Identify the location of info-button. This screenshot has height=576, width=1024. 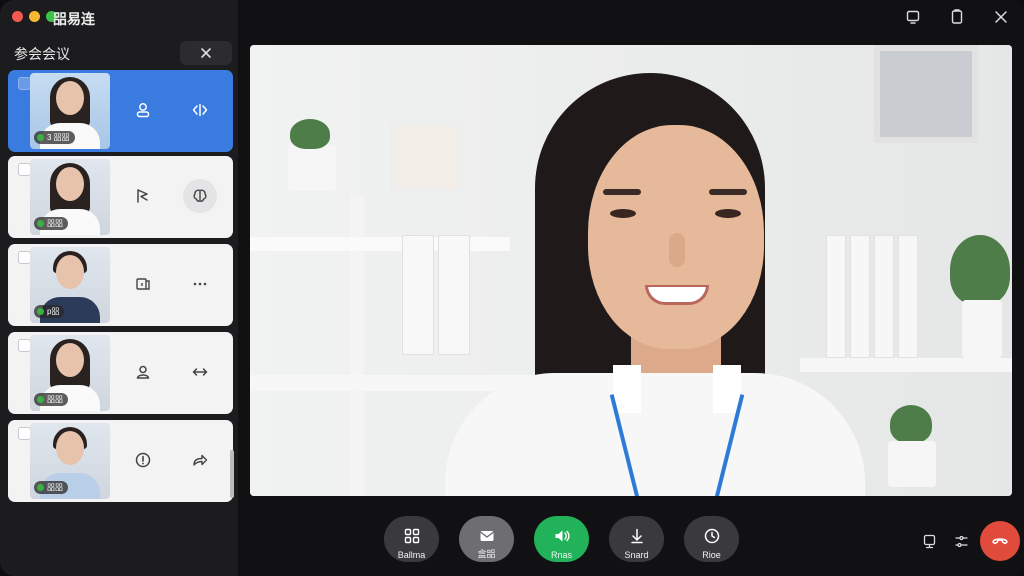
(143, 460).